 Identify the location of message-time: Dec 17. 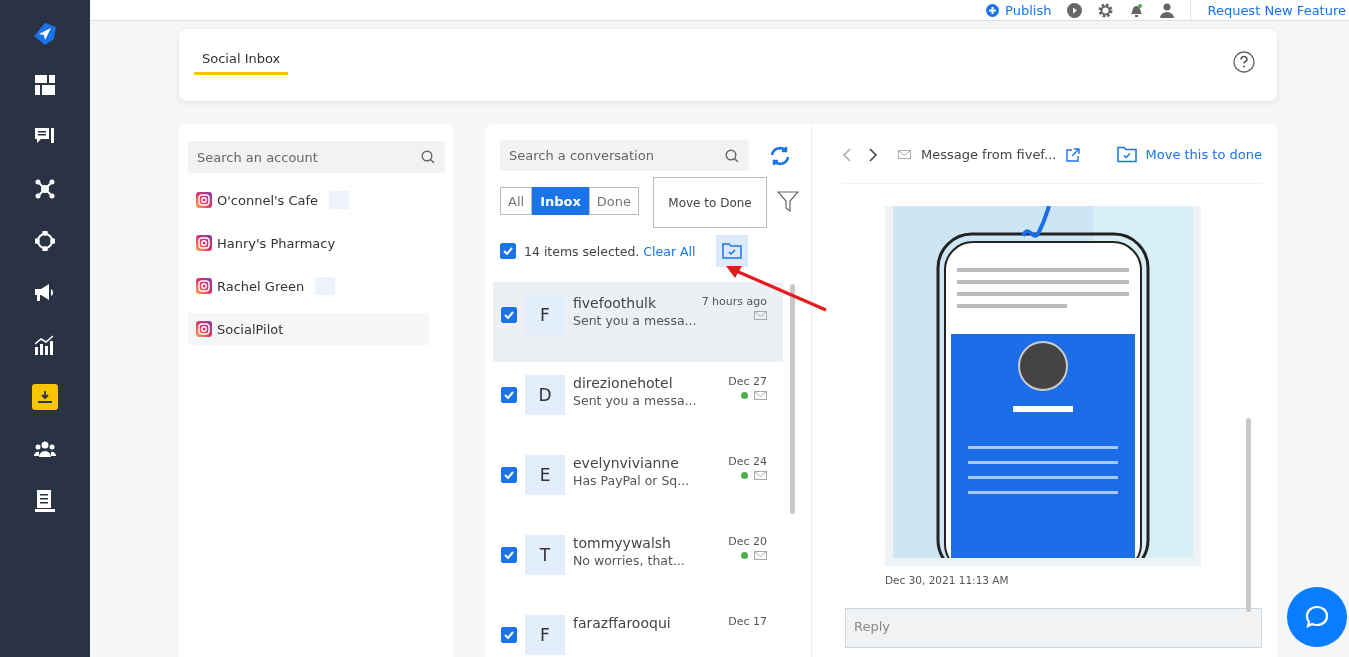
(747, 621).